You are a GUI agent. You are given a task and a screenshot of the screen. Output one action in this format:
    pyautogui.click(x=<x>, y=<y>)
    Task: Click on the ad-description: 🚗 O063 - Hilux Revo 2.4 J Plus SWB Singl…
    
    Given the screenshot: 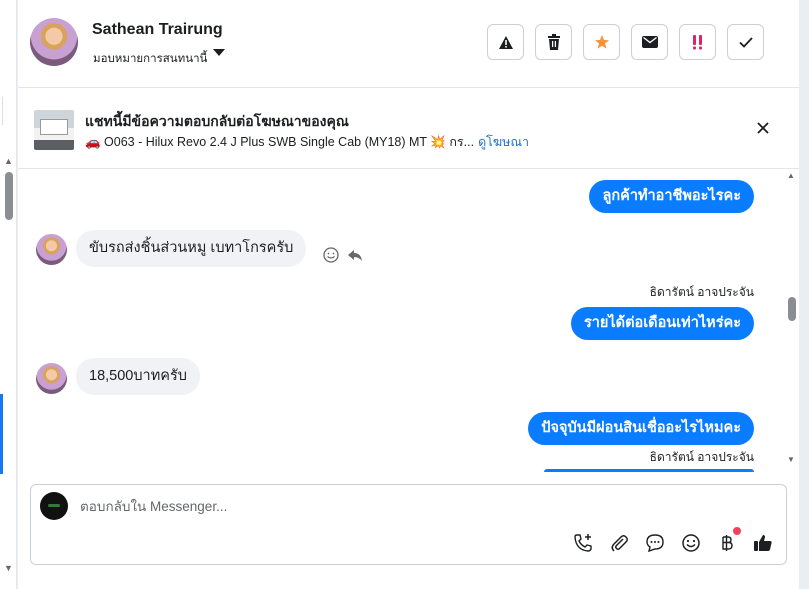 What is the action you would take?
    pyautogui.click(x=280, y=142)
    